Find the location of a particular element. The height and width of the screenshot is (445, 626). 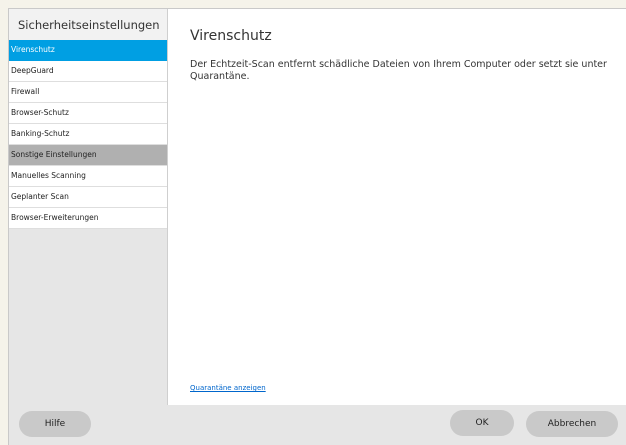

sidebar-item-sonstige-einstellungen: Sonstige Einstellungen is located at coordinates (88, 155).